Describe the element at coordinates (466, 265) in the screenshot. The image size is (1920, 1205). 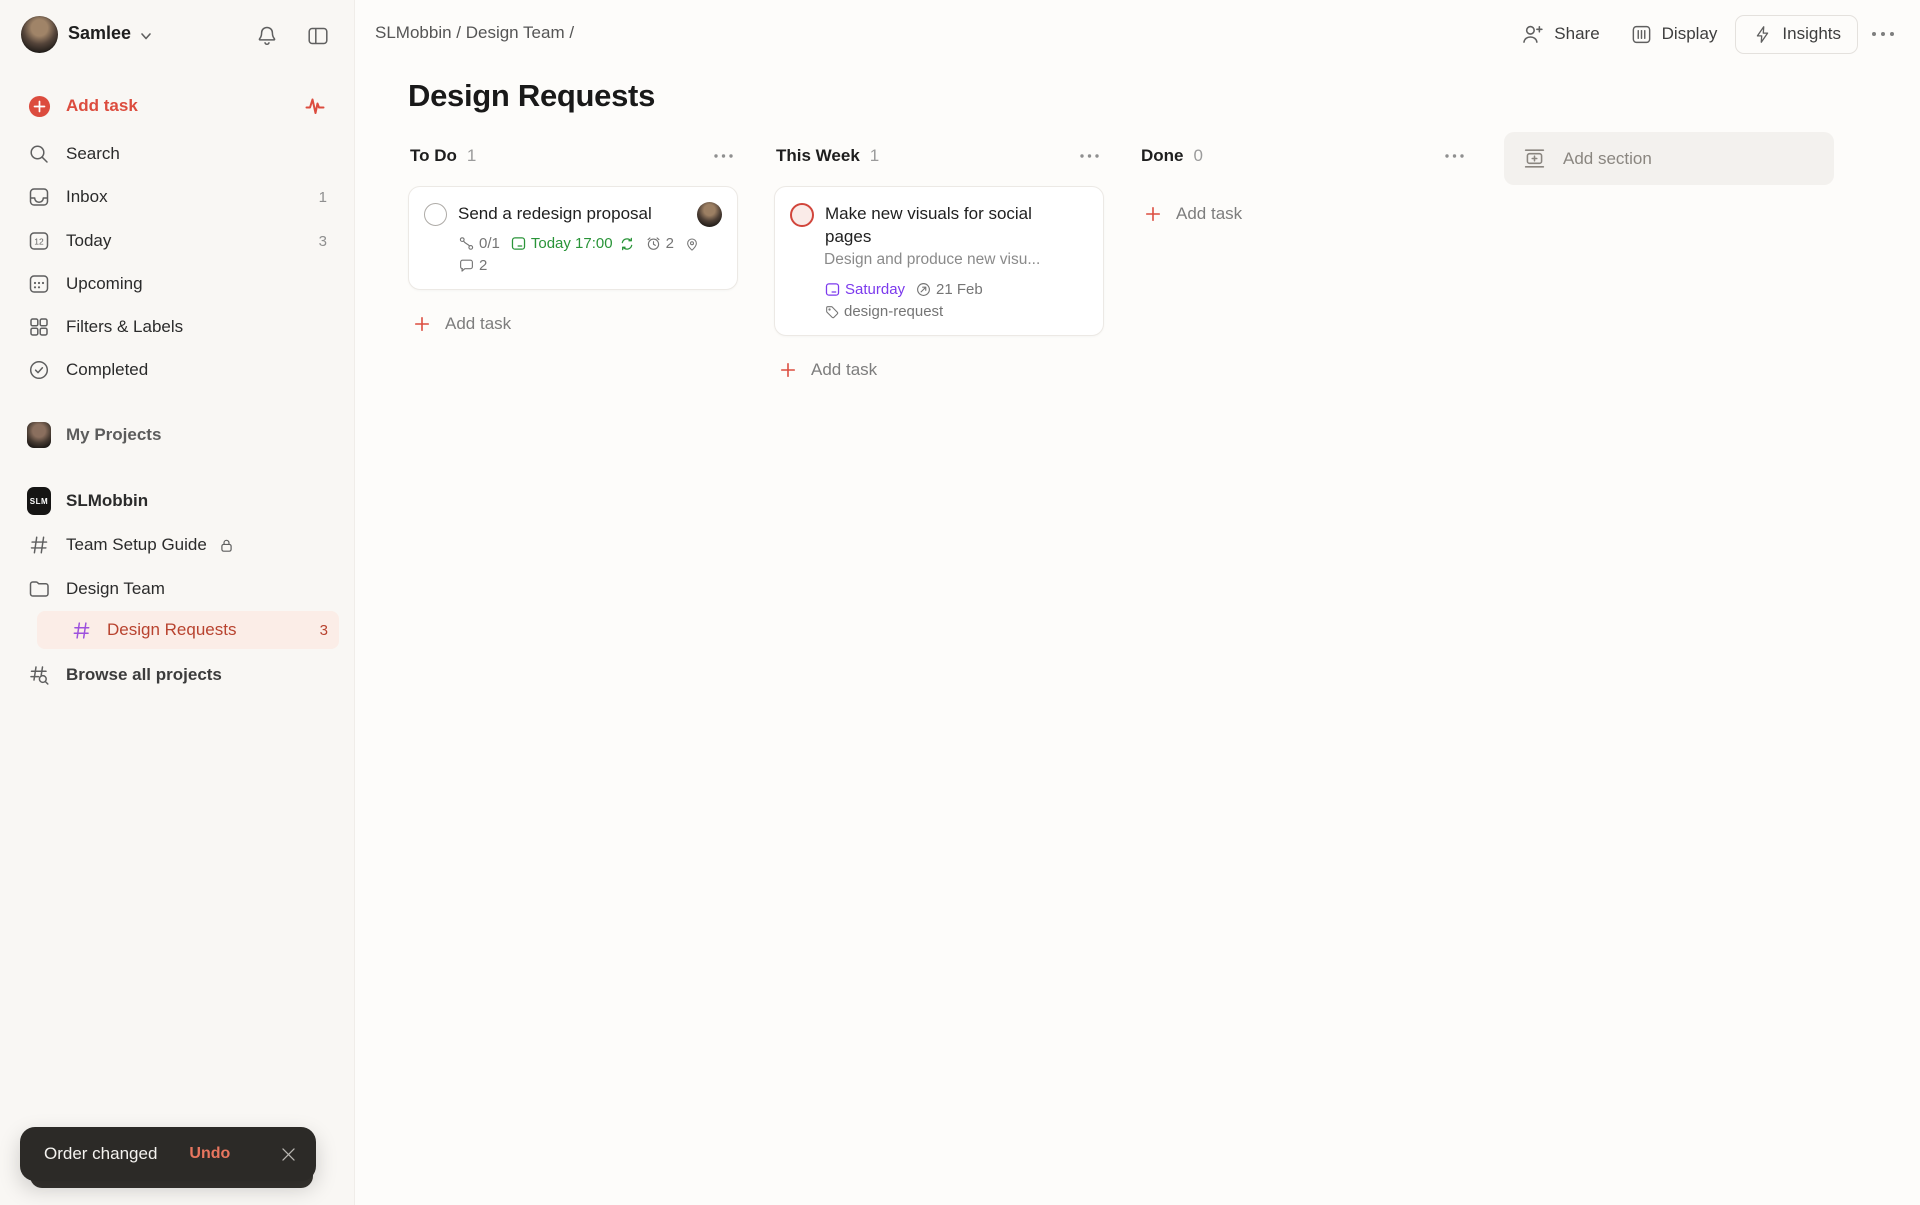
I see `comment-icon` at that location.